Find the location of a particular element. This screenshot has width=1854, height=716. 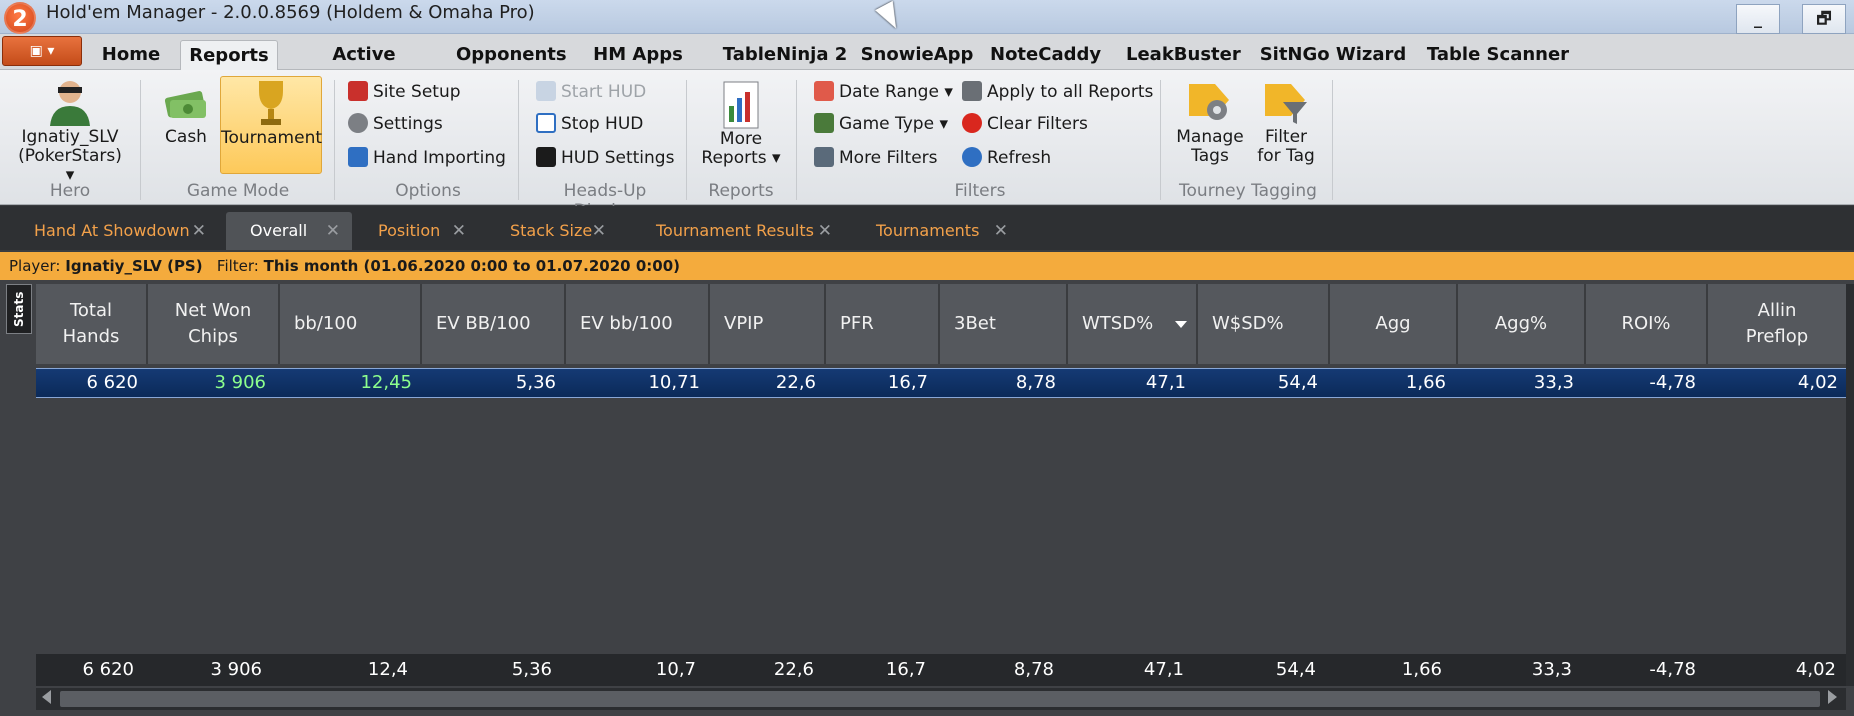

refresh-button: Refresh is located at coordinates (1006, 158).